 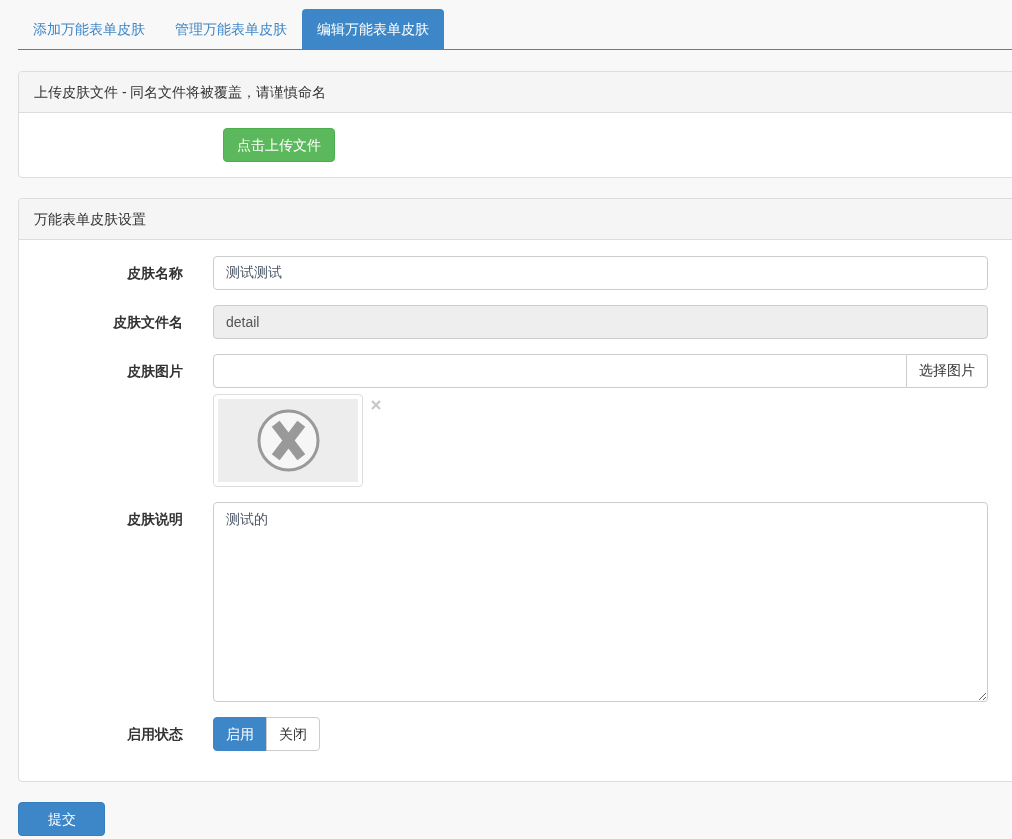 What do you see at coordinates (279, 145) in the screenshot?
I see `upload-button: 点击上传文件` at bounding box center [279, 145].